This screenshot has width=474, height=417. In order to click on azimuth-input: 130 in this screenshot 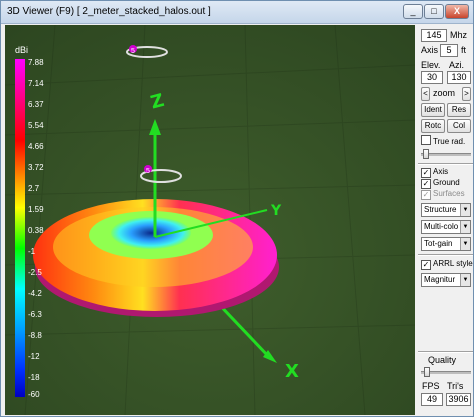, I will do `click(459, 77)`.